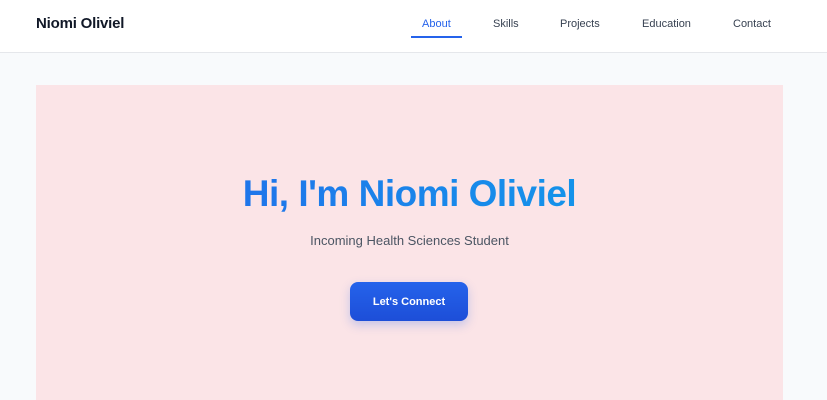 The image size is (827, 400). I want to click on main-nav: About Skills Projects Education Contact, so click(413, 26).